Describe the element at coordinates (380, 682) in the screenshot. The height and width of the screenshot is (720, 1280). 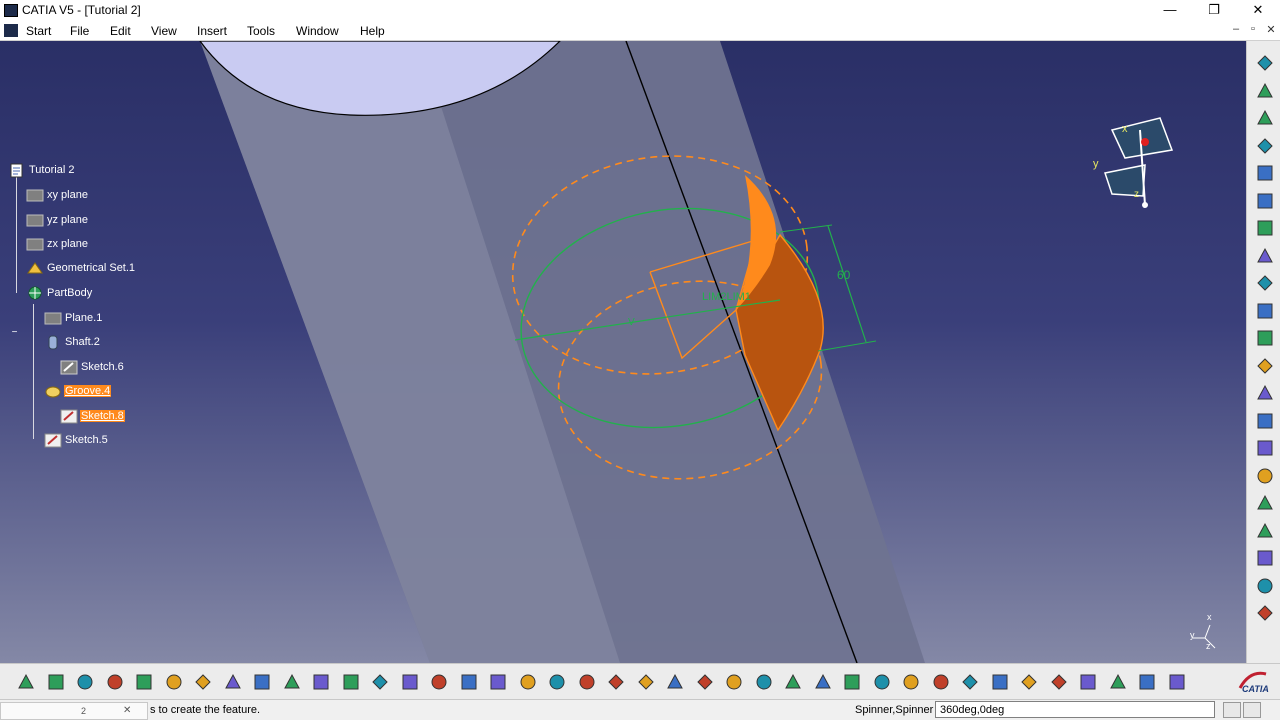
I see `spec-icon` at that location.